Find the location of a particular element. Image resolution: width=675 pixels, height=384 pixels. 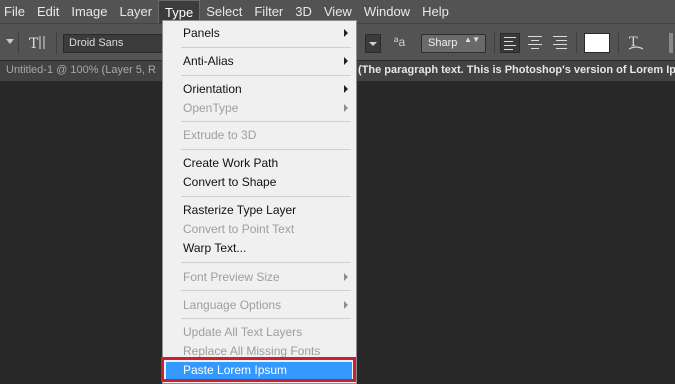

align-center-button is located at coordinates (535, 43).